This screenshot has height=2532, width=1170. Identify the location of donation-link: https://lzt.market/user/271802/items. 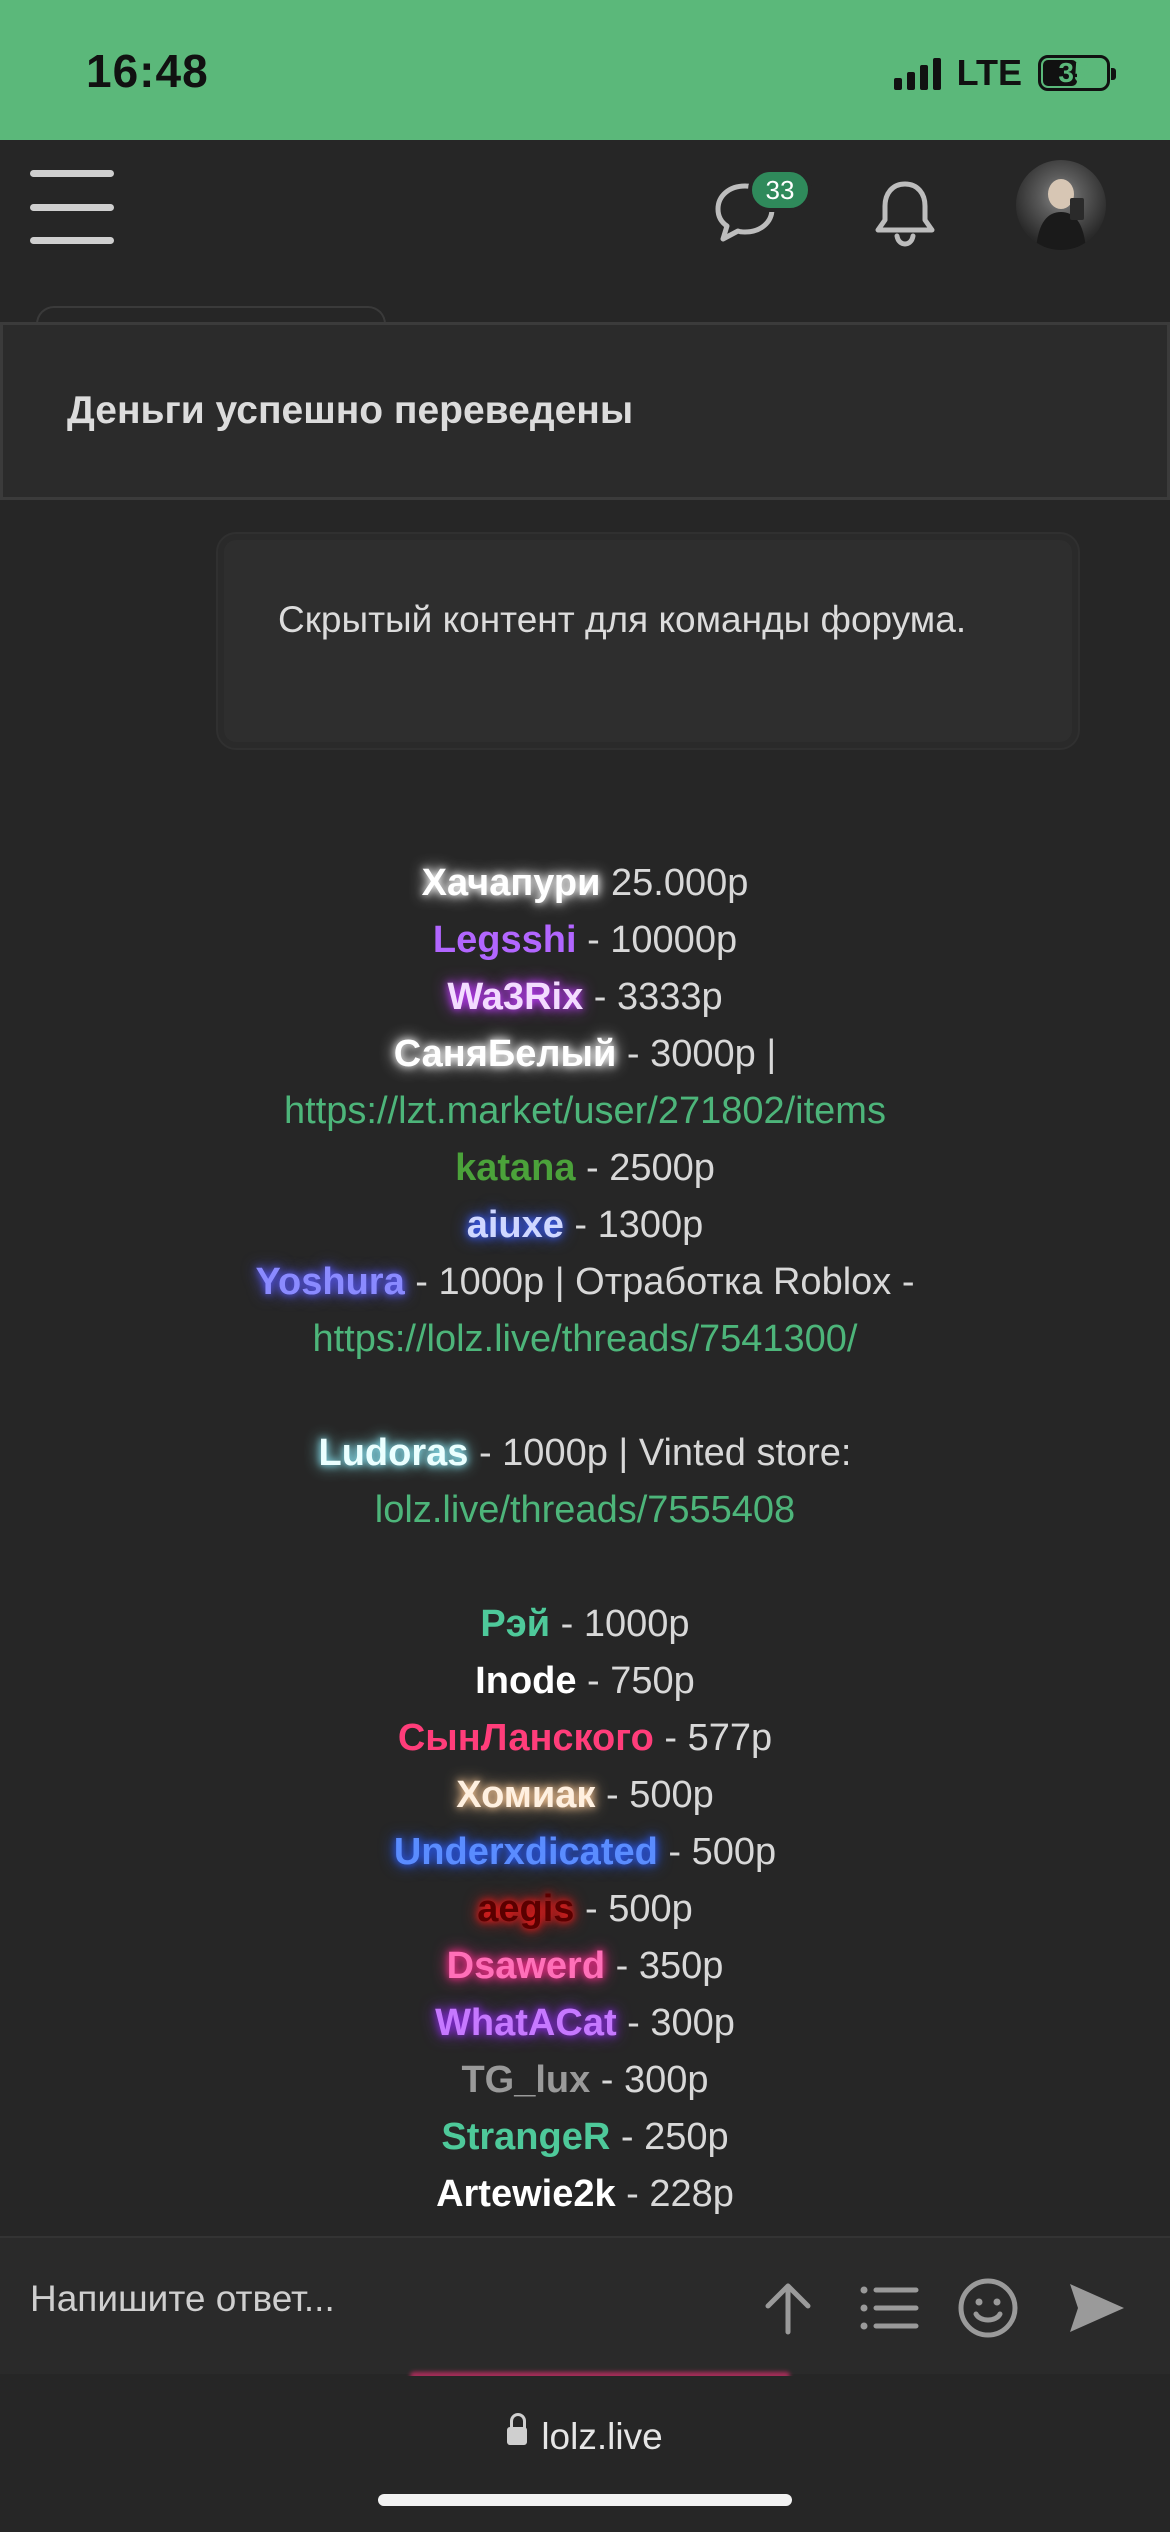
(585, 1111).